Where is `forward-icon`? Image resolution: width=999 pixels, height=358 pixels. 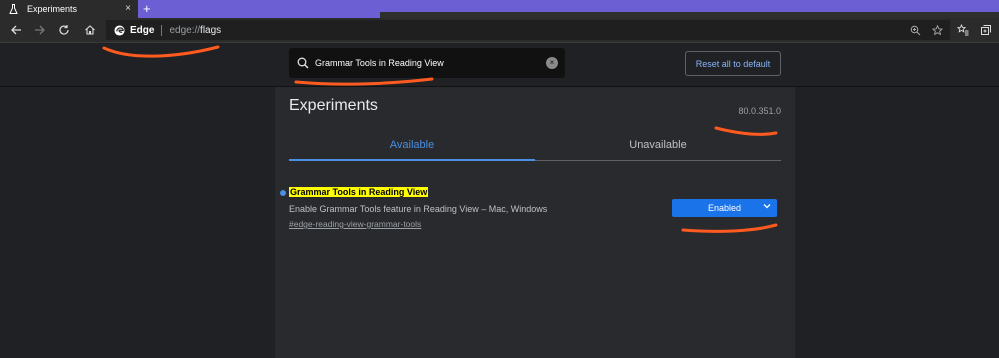 forward-icon is located at coordinates (40, 30).